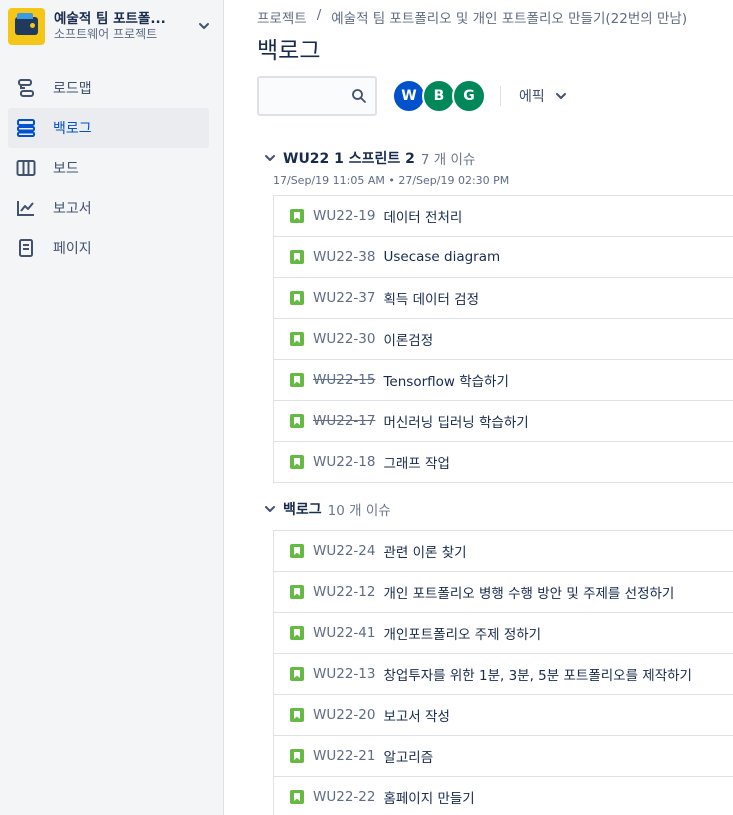 The height and width of the screenshot is (815, 733). I want to click on issue-row: WU22-41 개인포트폴리오 주제 정하기, so click(503, 633).